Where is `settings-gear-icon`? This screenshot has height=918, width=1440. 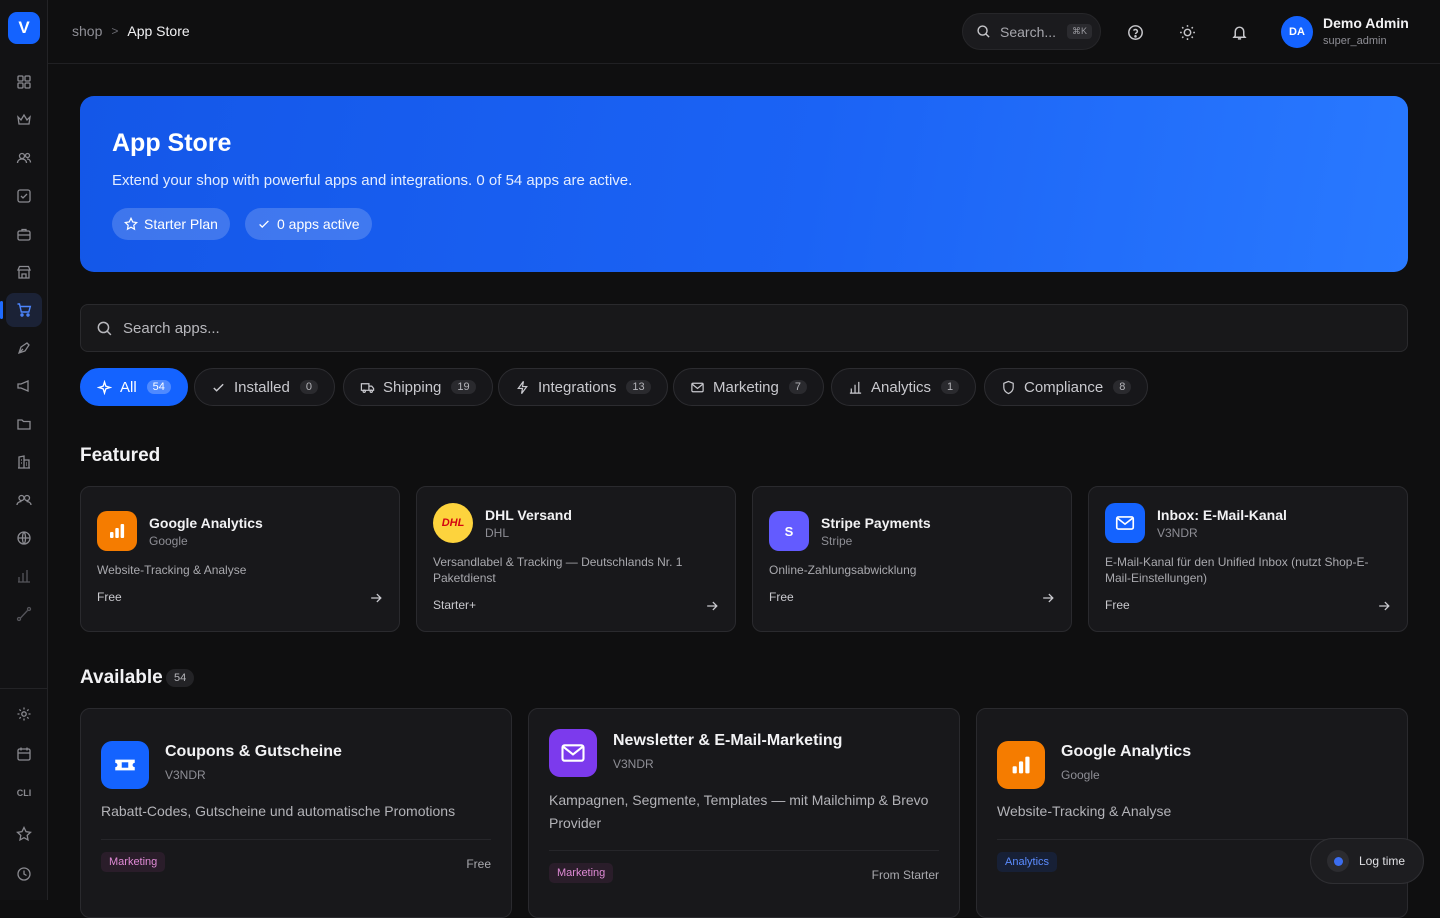 settings-gear-icon is located at coordinates (24, 714).